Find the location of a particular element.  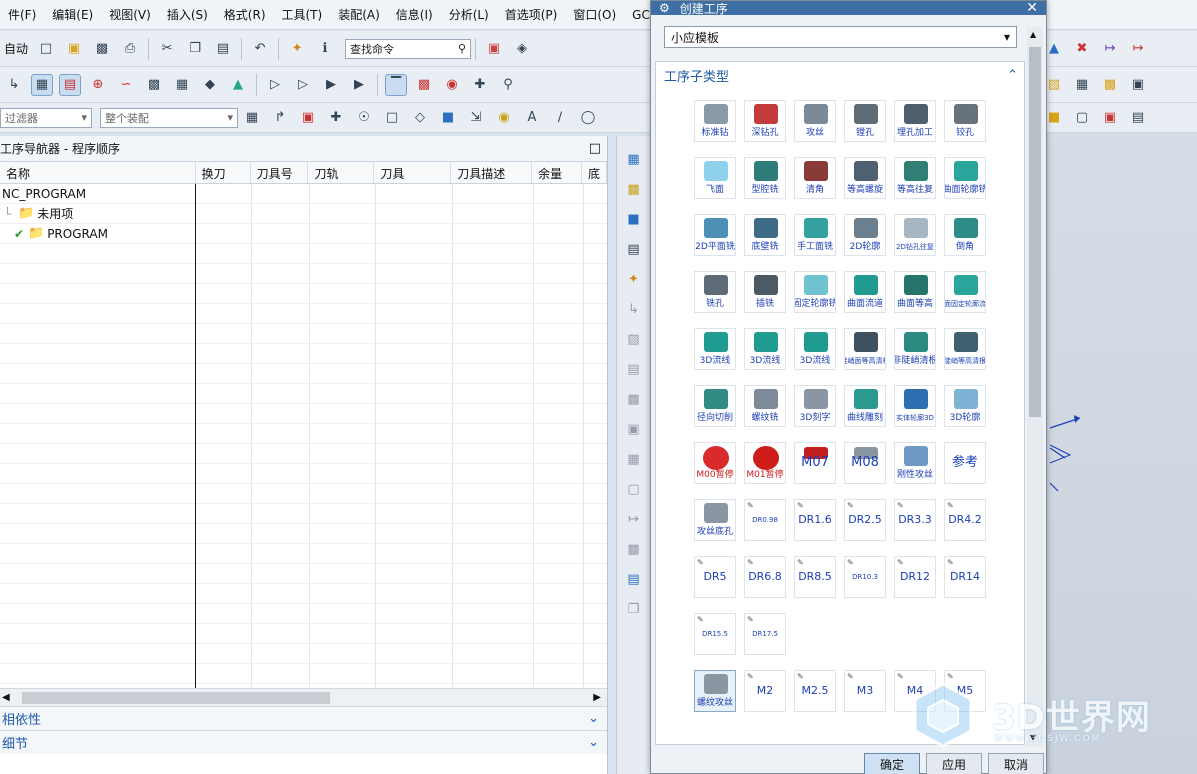

assembly-dropdown: 整个装配 ▾ is located at coordinates (169, 117).